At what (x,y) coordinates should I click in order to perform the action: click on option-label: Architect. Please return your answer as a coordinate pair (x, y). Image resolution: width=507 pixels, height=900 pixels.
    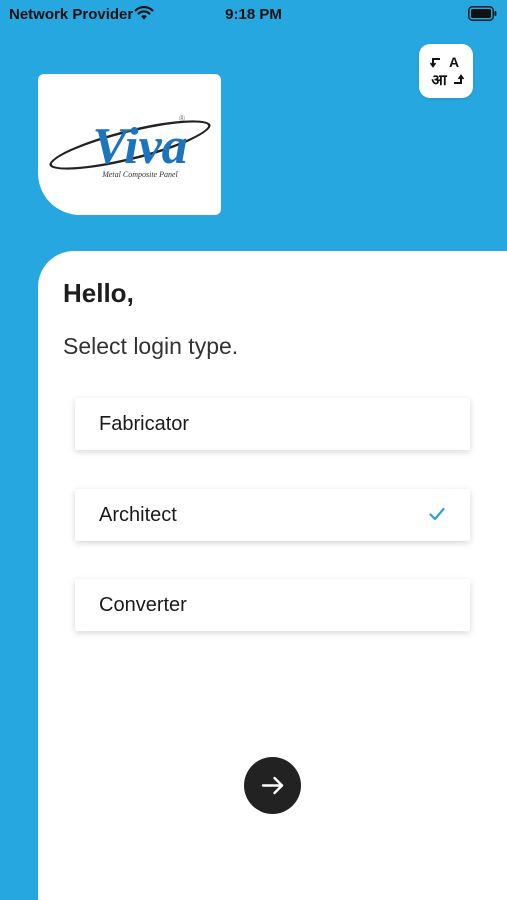
    Looking at the image, I should click on (138, 515).